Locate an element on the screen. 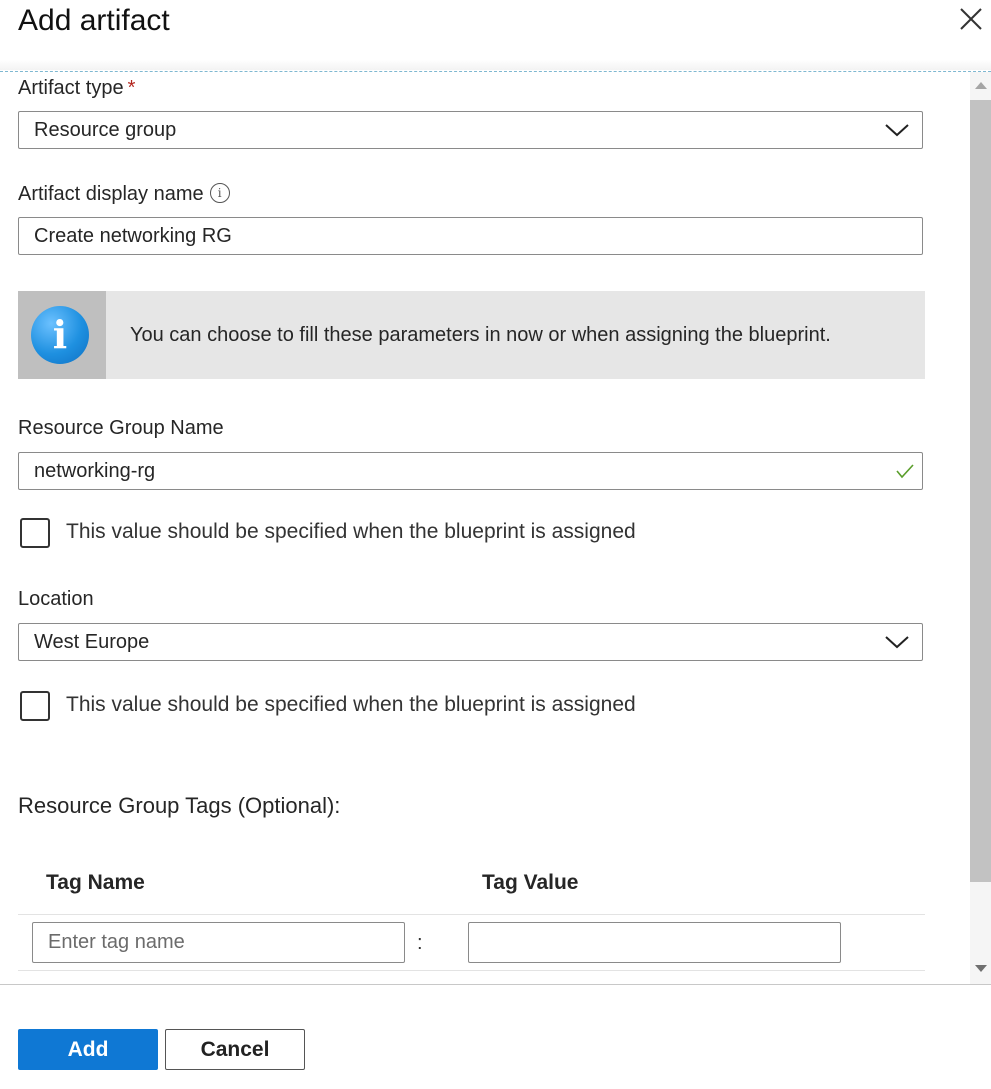 The image size is (991, 1089). location-label: Location is located at coordinates (56, 599).